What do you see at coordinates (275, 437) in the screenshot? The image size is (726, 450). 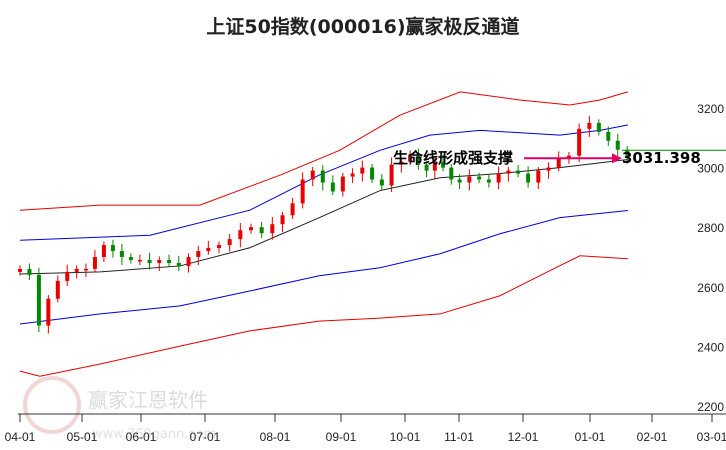 I see `x-tick-label: 08-01` at bounding box center [275, 437].